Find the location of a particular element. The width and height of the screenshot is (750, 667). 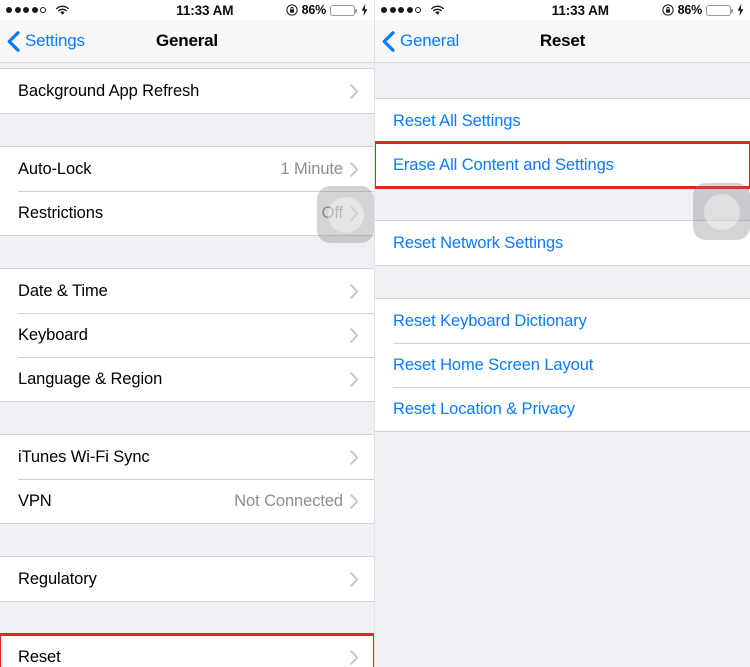

row-value: 1 Minute is located at coordinates (312, 168).